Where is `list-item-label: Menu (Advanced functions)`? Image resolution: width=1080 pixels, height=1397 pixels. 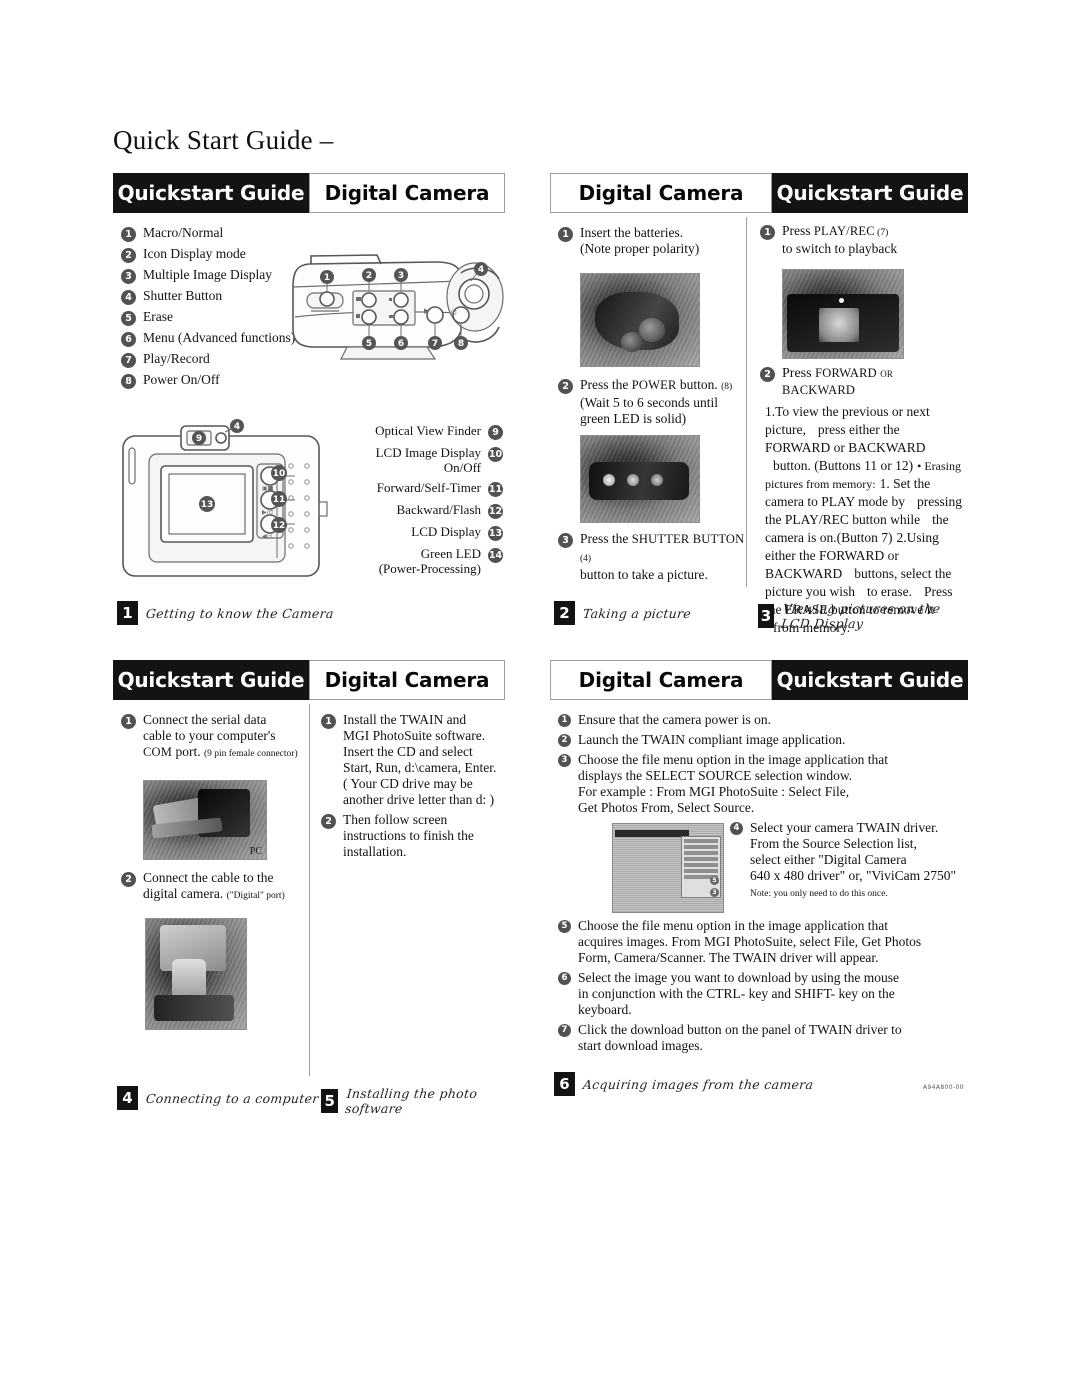
list-item-label: Menu (Advanced functions) is located at coordinates (219, 337).